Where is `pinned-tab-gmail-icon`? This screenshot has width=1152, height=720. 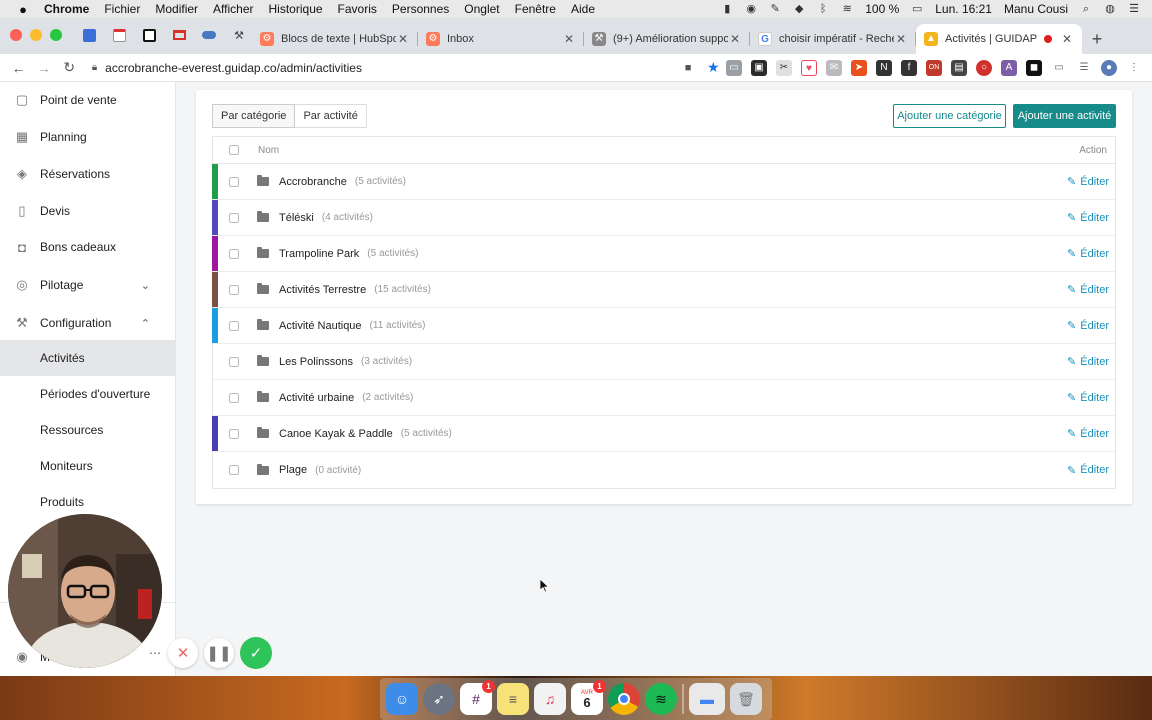 pinned-tab-gmail-icon is located at coordinates (179, 35).